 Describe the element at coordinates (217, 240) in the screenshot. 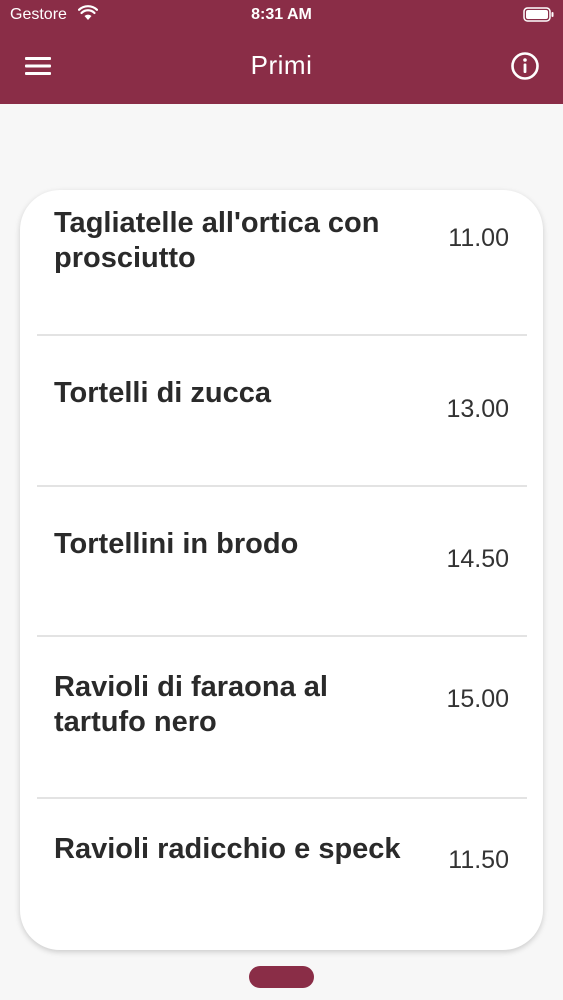

I see `dish-name: Tagliatelle all'ortica con prosciutto` at that location.